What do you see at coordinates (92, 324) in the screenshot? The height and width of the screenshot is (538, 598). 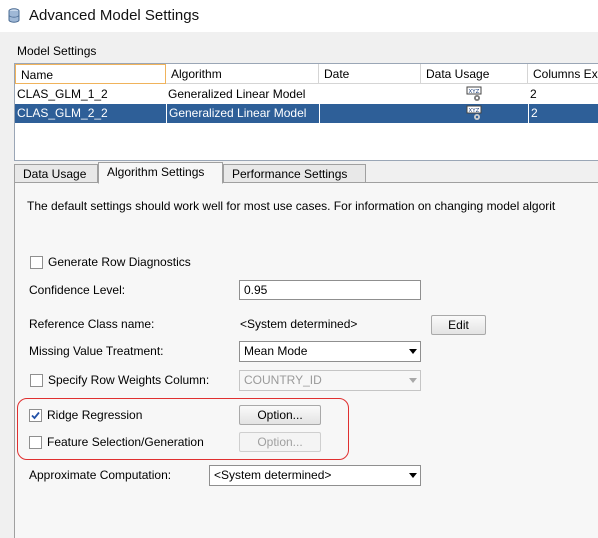 I see `reference-class-label: Reference Class name:` at bounding box center [92, 324].